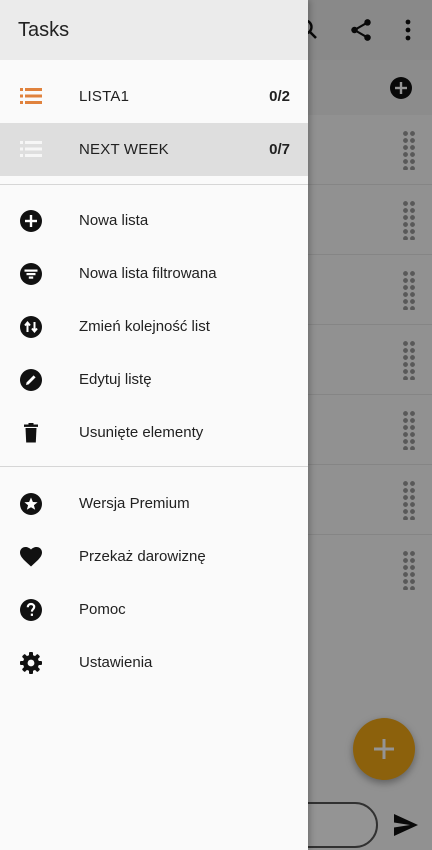 Image resolution: width=432 pixels, height=850 pixels. I want to click on menu-label: Zmień kolejność list, so click(144, 326).